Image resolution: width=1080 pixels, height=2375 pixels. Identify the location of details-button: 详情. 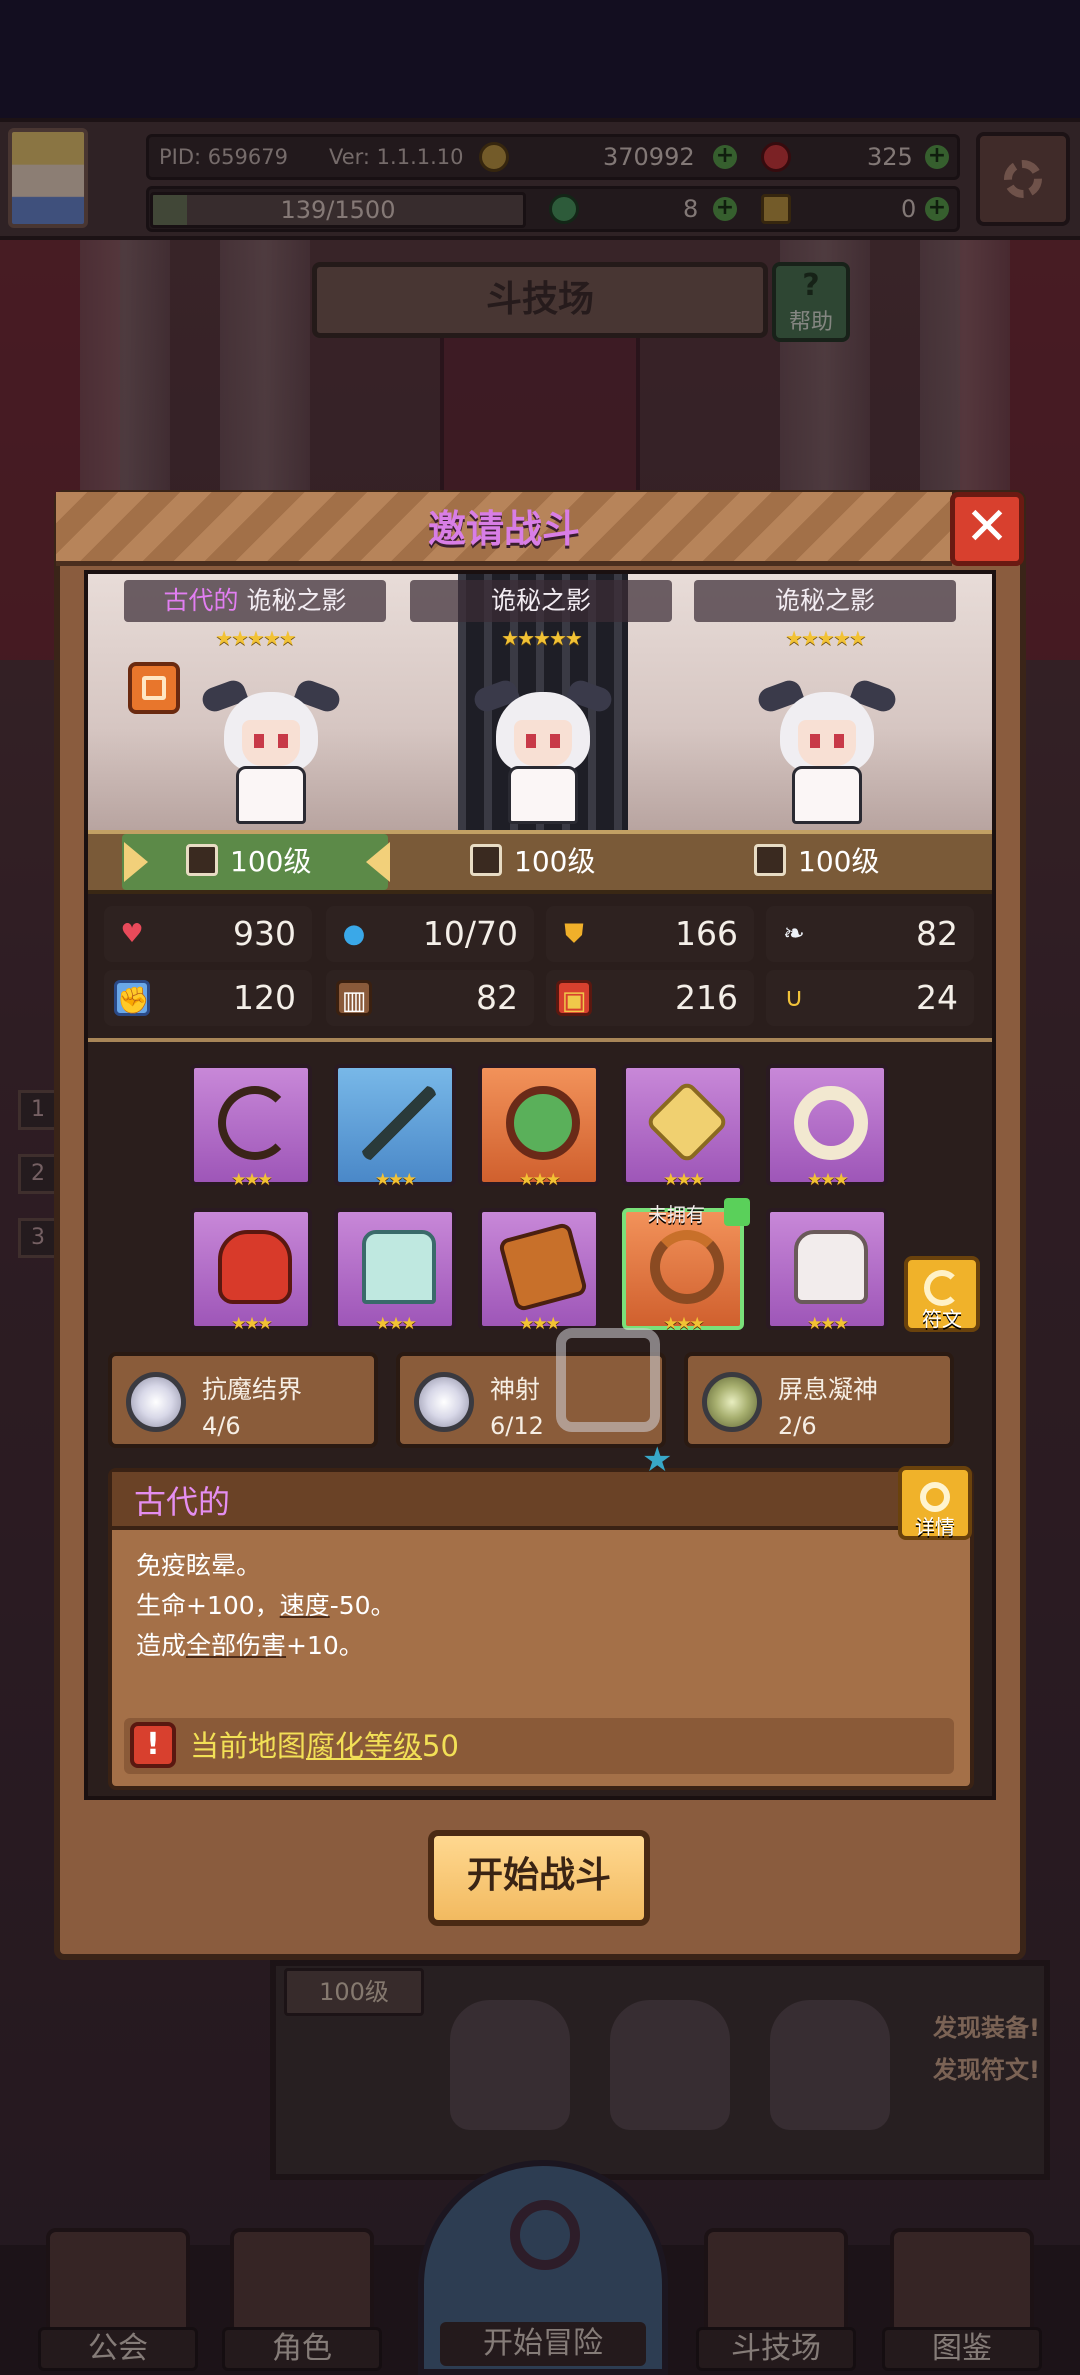
(935, 1503).